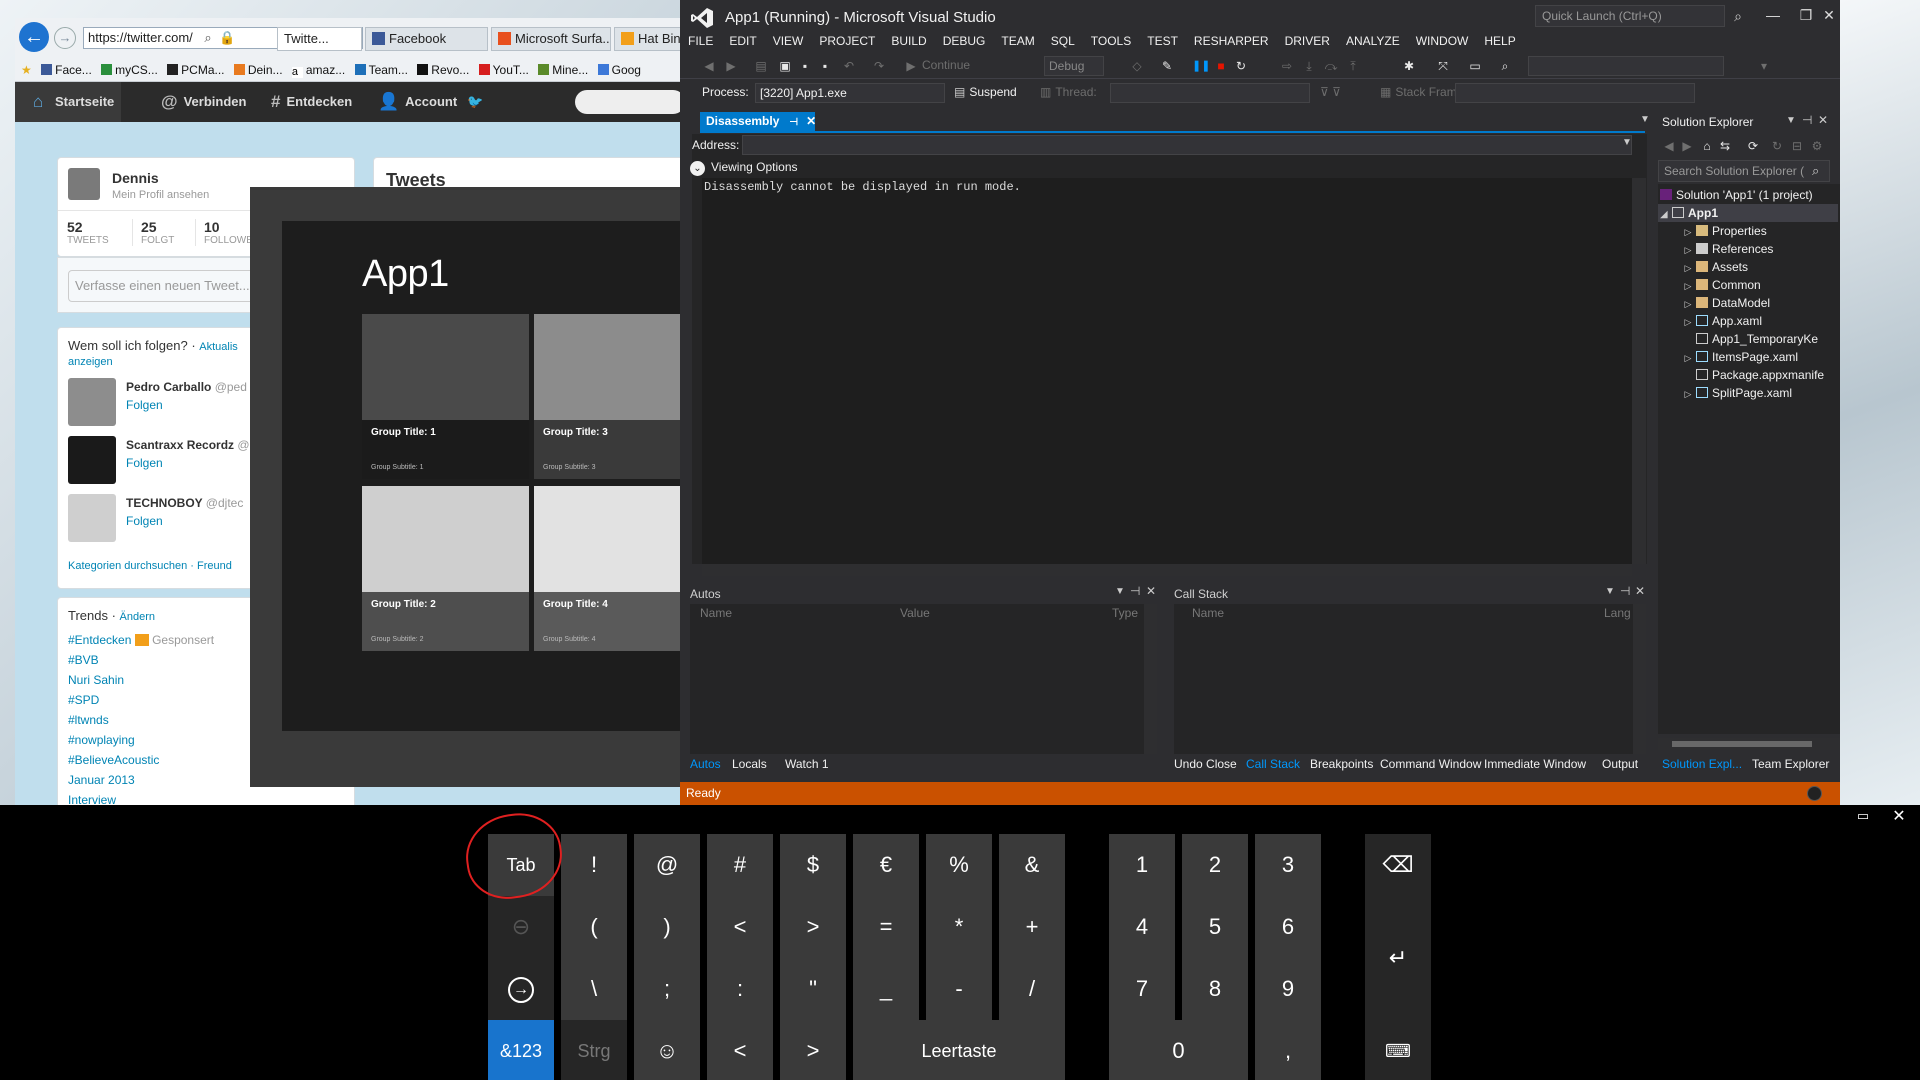 Image resolution: width=1920 pixels, height=1080 pixels. Describe the element at coordinates (34, 37) in the screenshot. I see `back-button: ←` at that location.